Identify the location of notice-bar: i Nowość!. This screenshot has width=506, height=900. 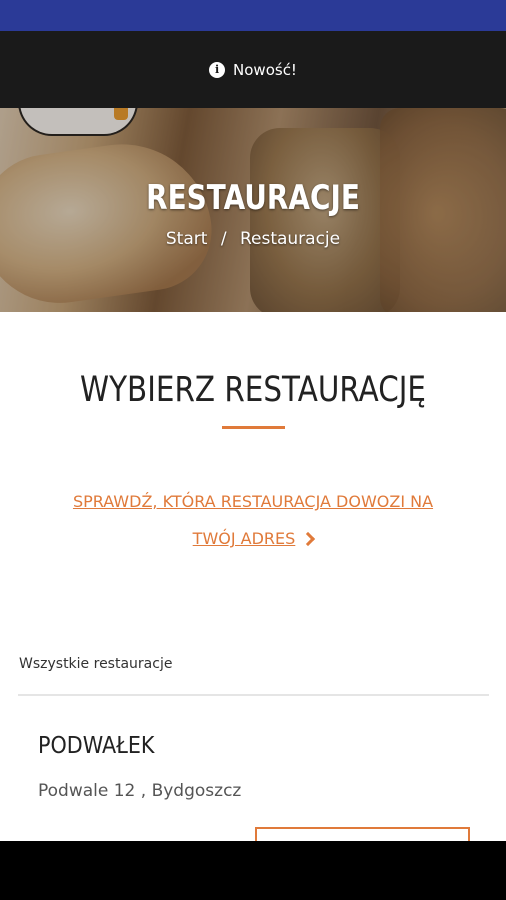
(253, 69).